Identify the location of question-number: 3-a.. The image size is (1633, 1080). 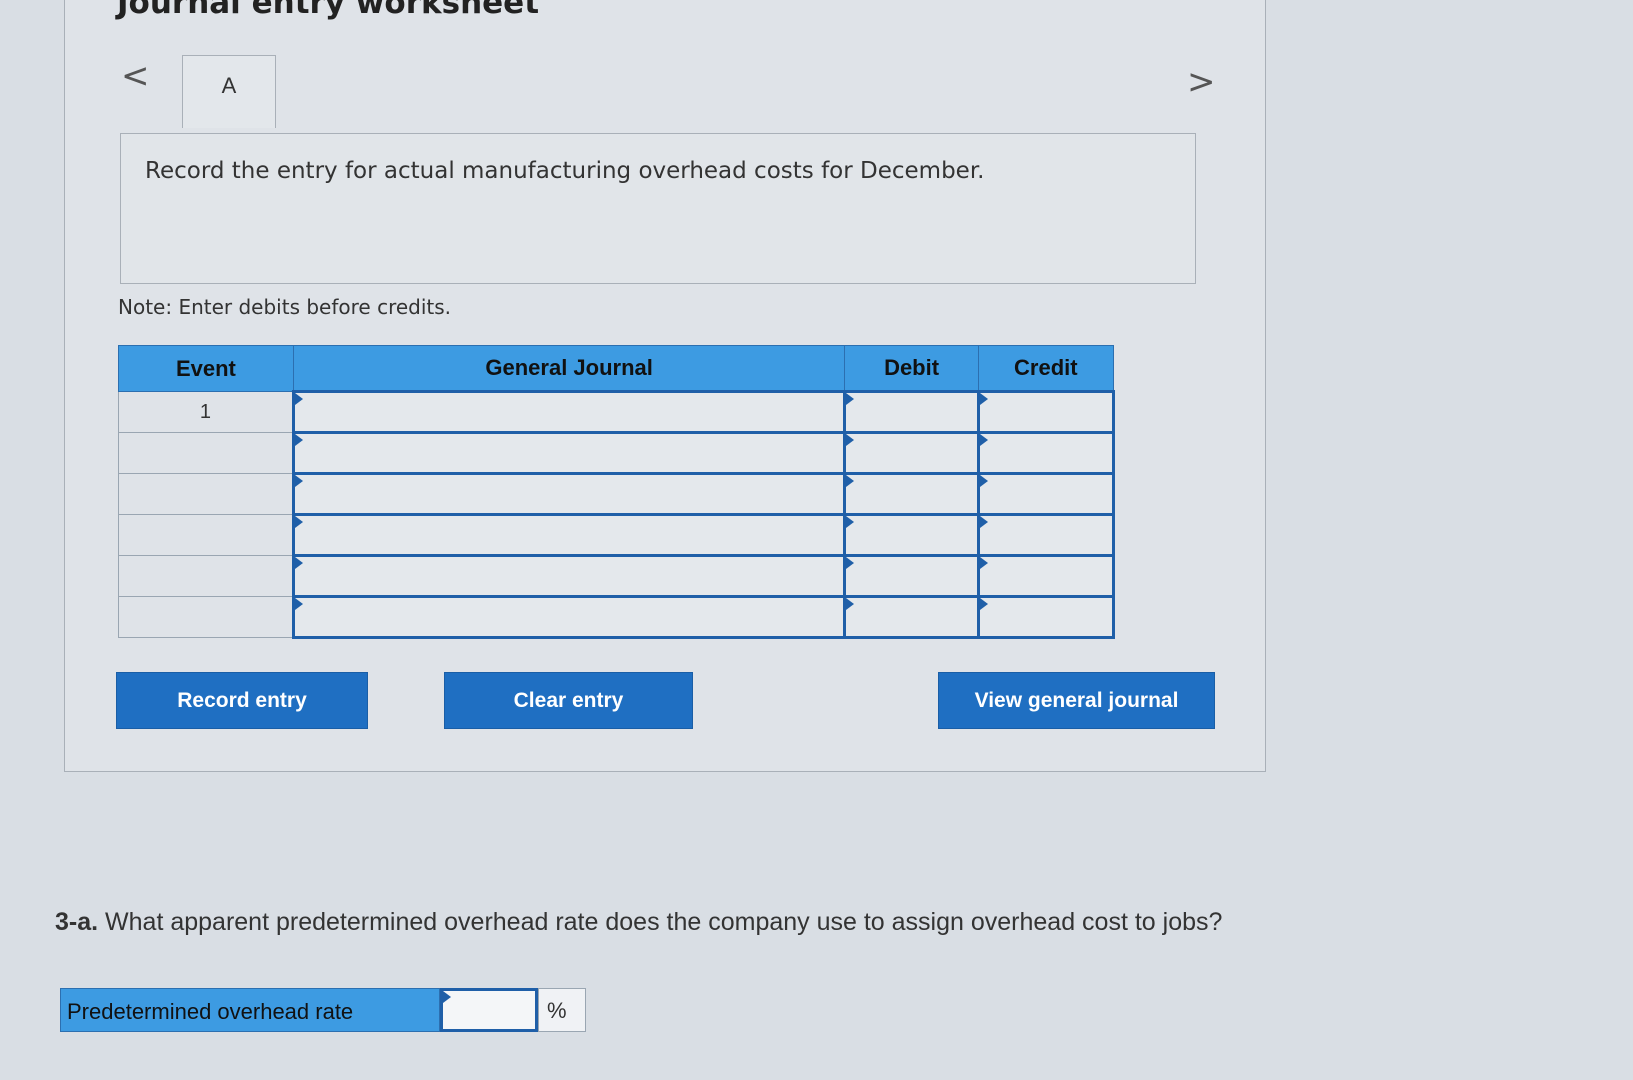
(77, 922).